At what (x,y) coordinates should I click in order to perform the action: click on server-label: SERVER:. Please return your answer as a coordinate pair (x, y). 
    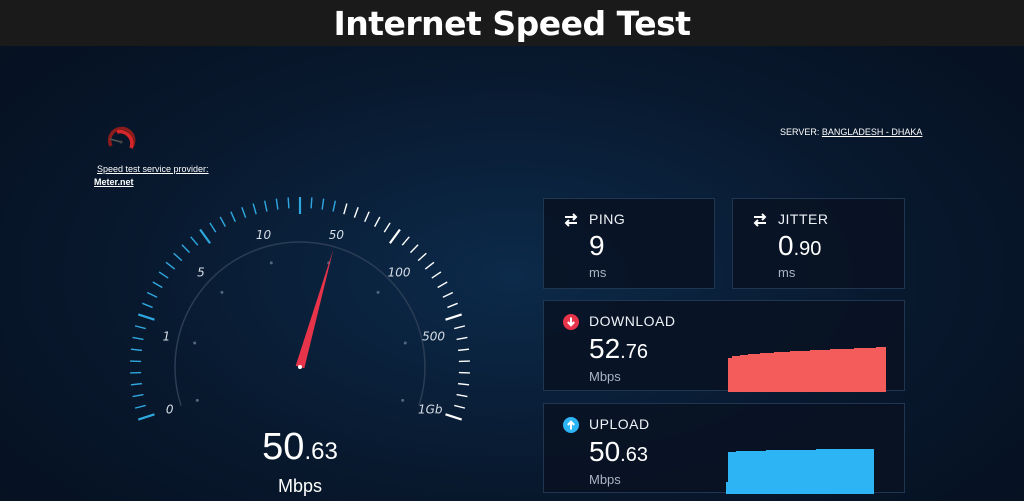
    Looking at the image, I should click on (800, 132).